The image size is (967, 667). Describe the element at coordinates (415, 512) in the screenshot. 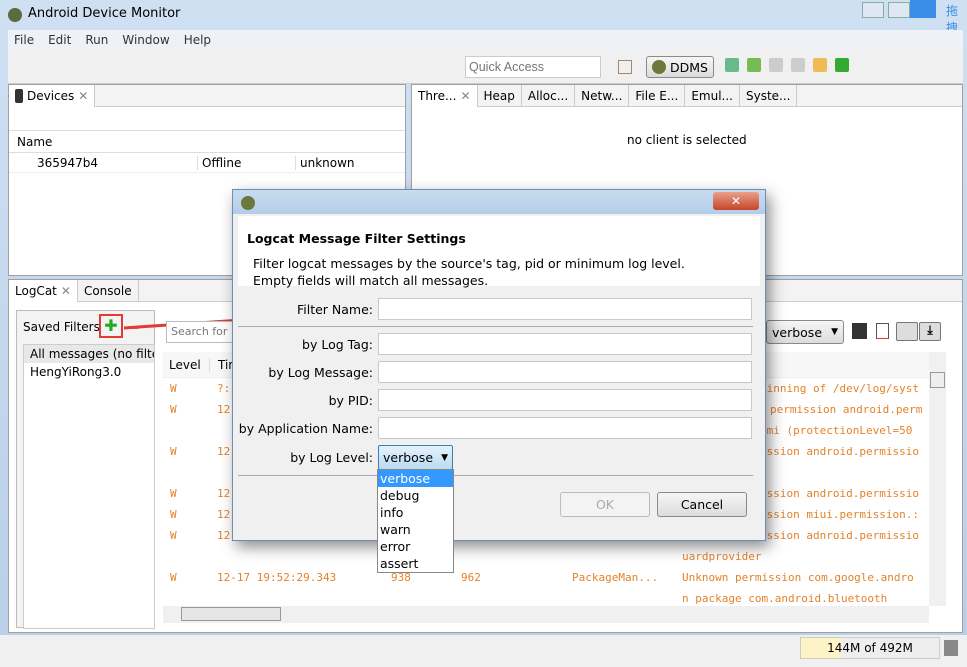

I see `option-info: info` at that location.